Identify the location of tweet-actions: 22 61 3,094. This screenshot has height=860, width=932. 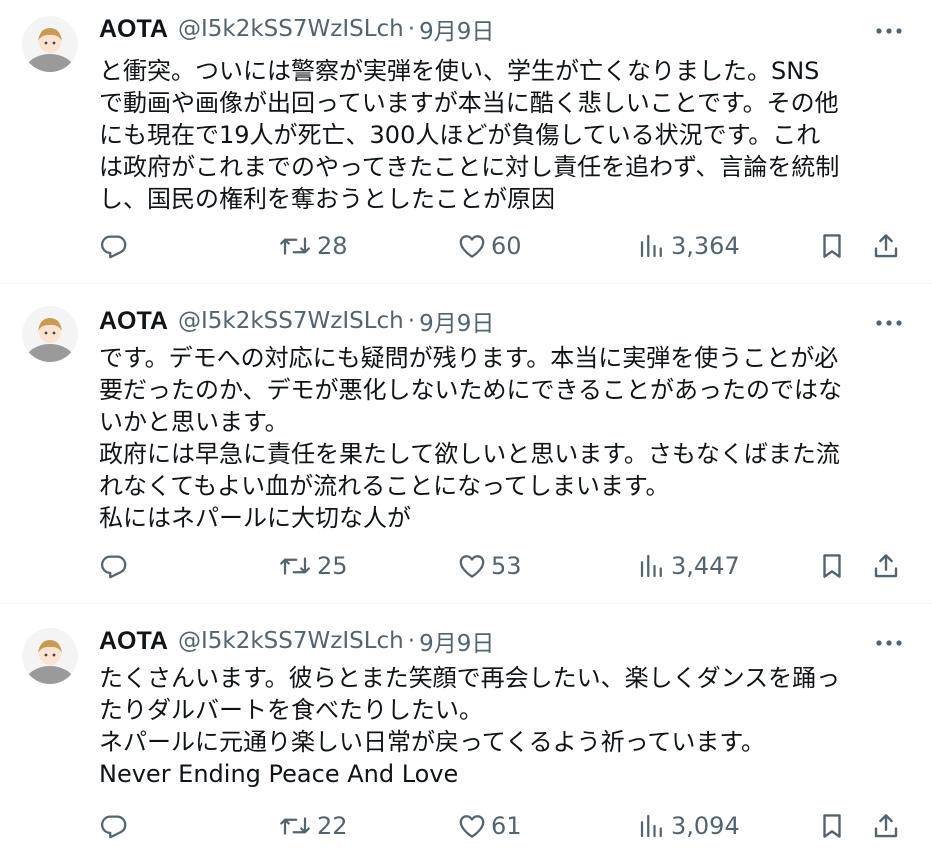
(505, 826).